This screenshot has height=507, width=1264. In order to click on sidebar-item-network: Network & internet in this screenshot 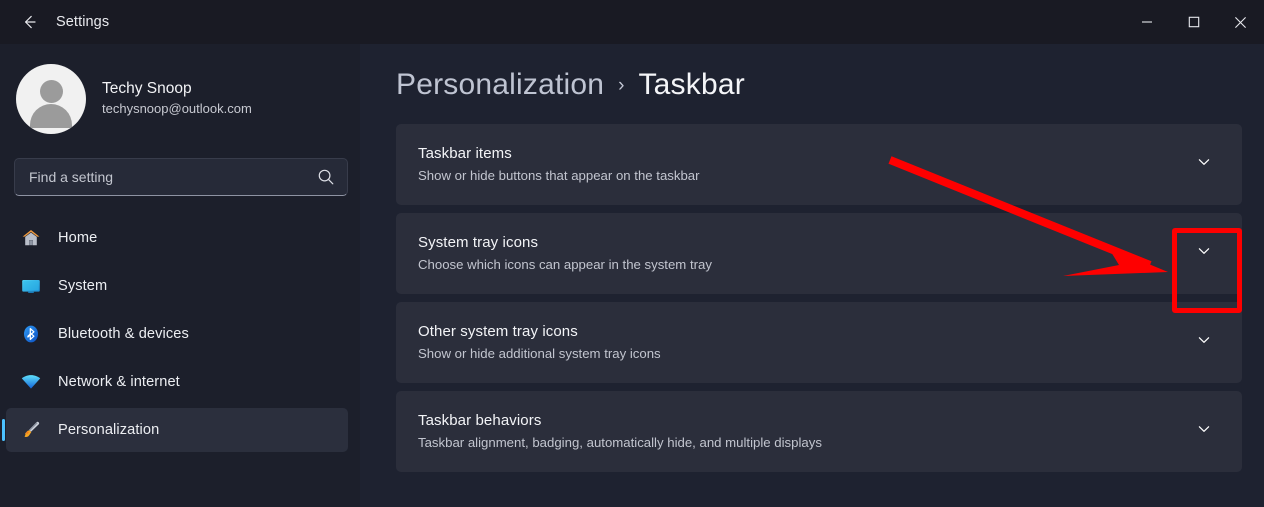, I will do `click(177, 382)`.